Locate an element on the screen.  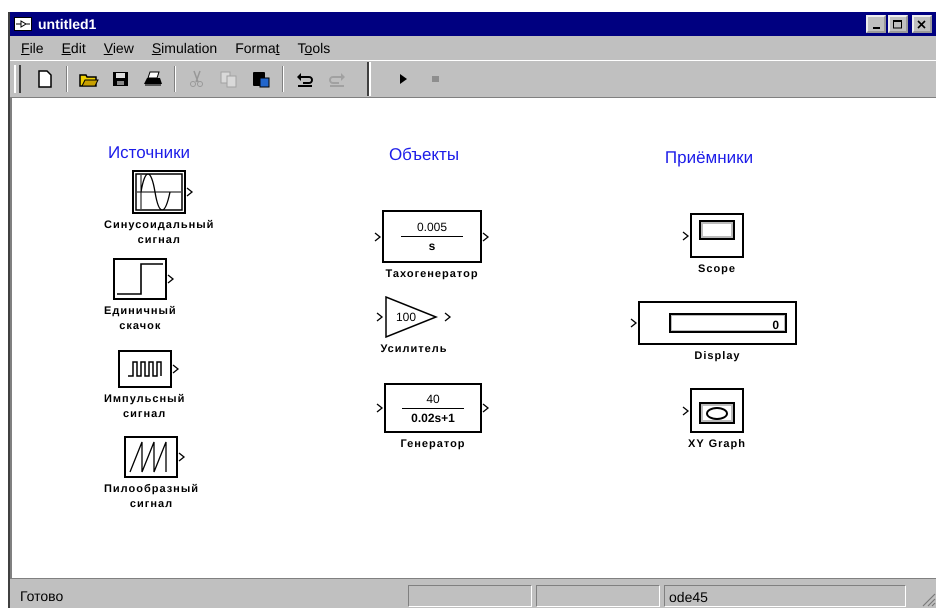
numerator: 40 is located at coordinates (433, 398).